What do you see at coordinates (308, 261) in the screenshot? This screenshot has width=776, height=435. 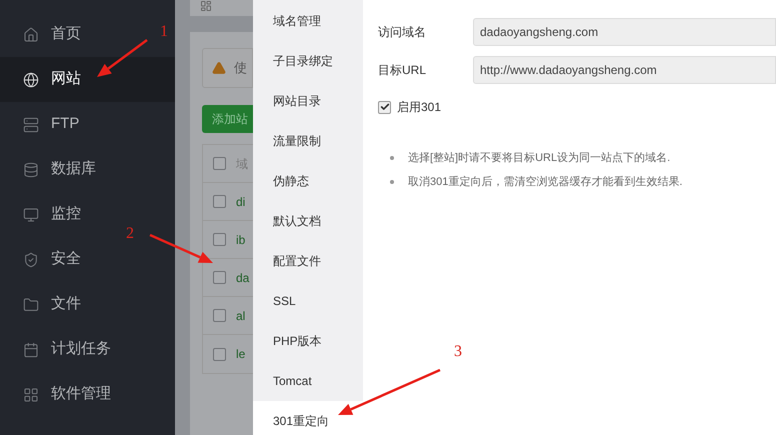 I see `menu-item: 配置文件` at bounding box center [308, 261].